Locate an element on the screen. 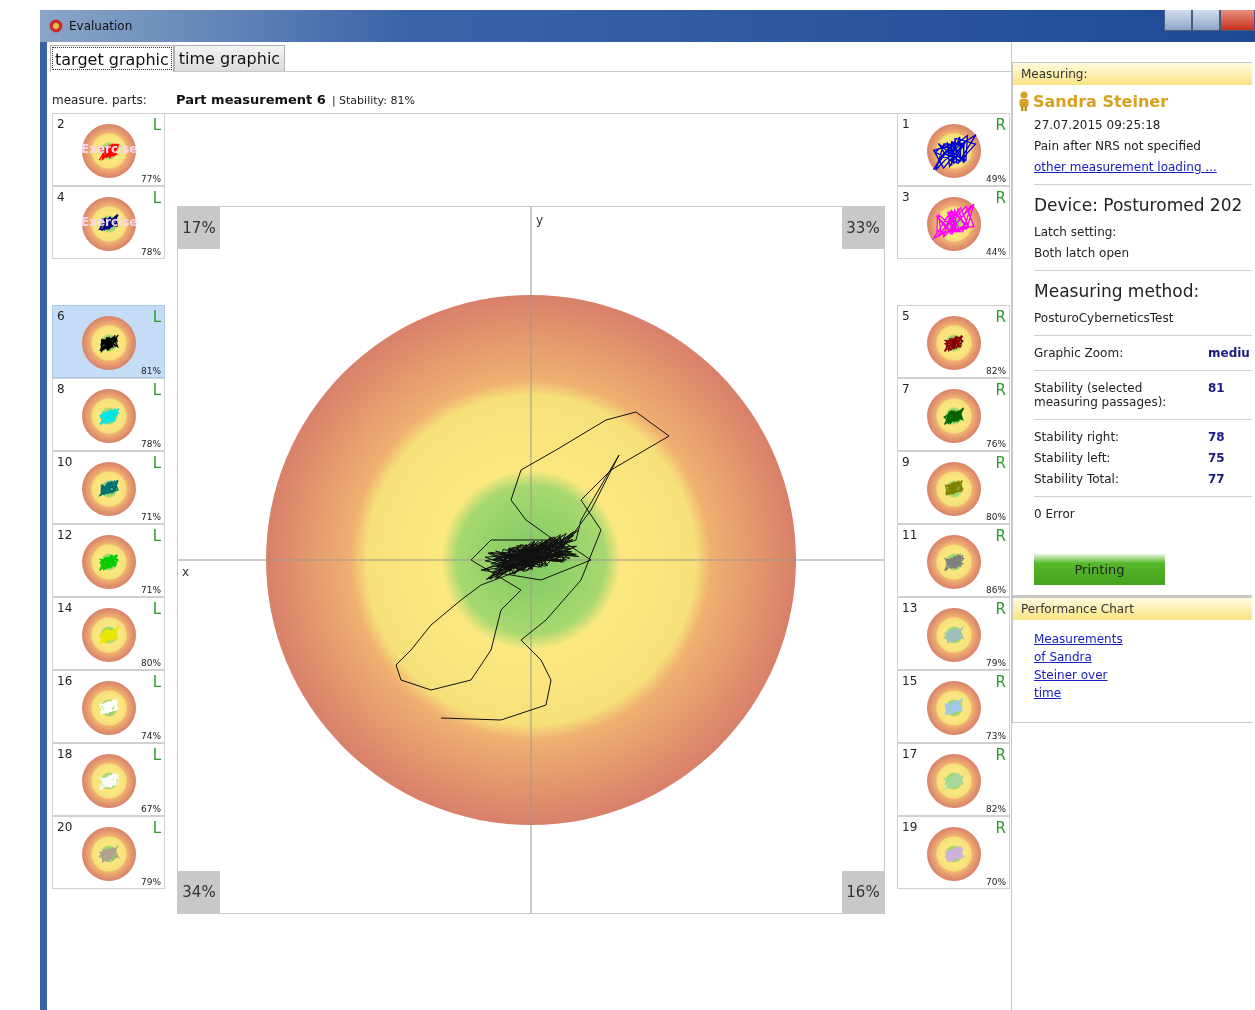 Image resolution: width=1255 pixels, height=1010 pixels. part-thumbnail: 13 R 79% is located at coordinates (953, 633).